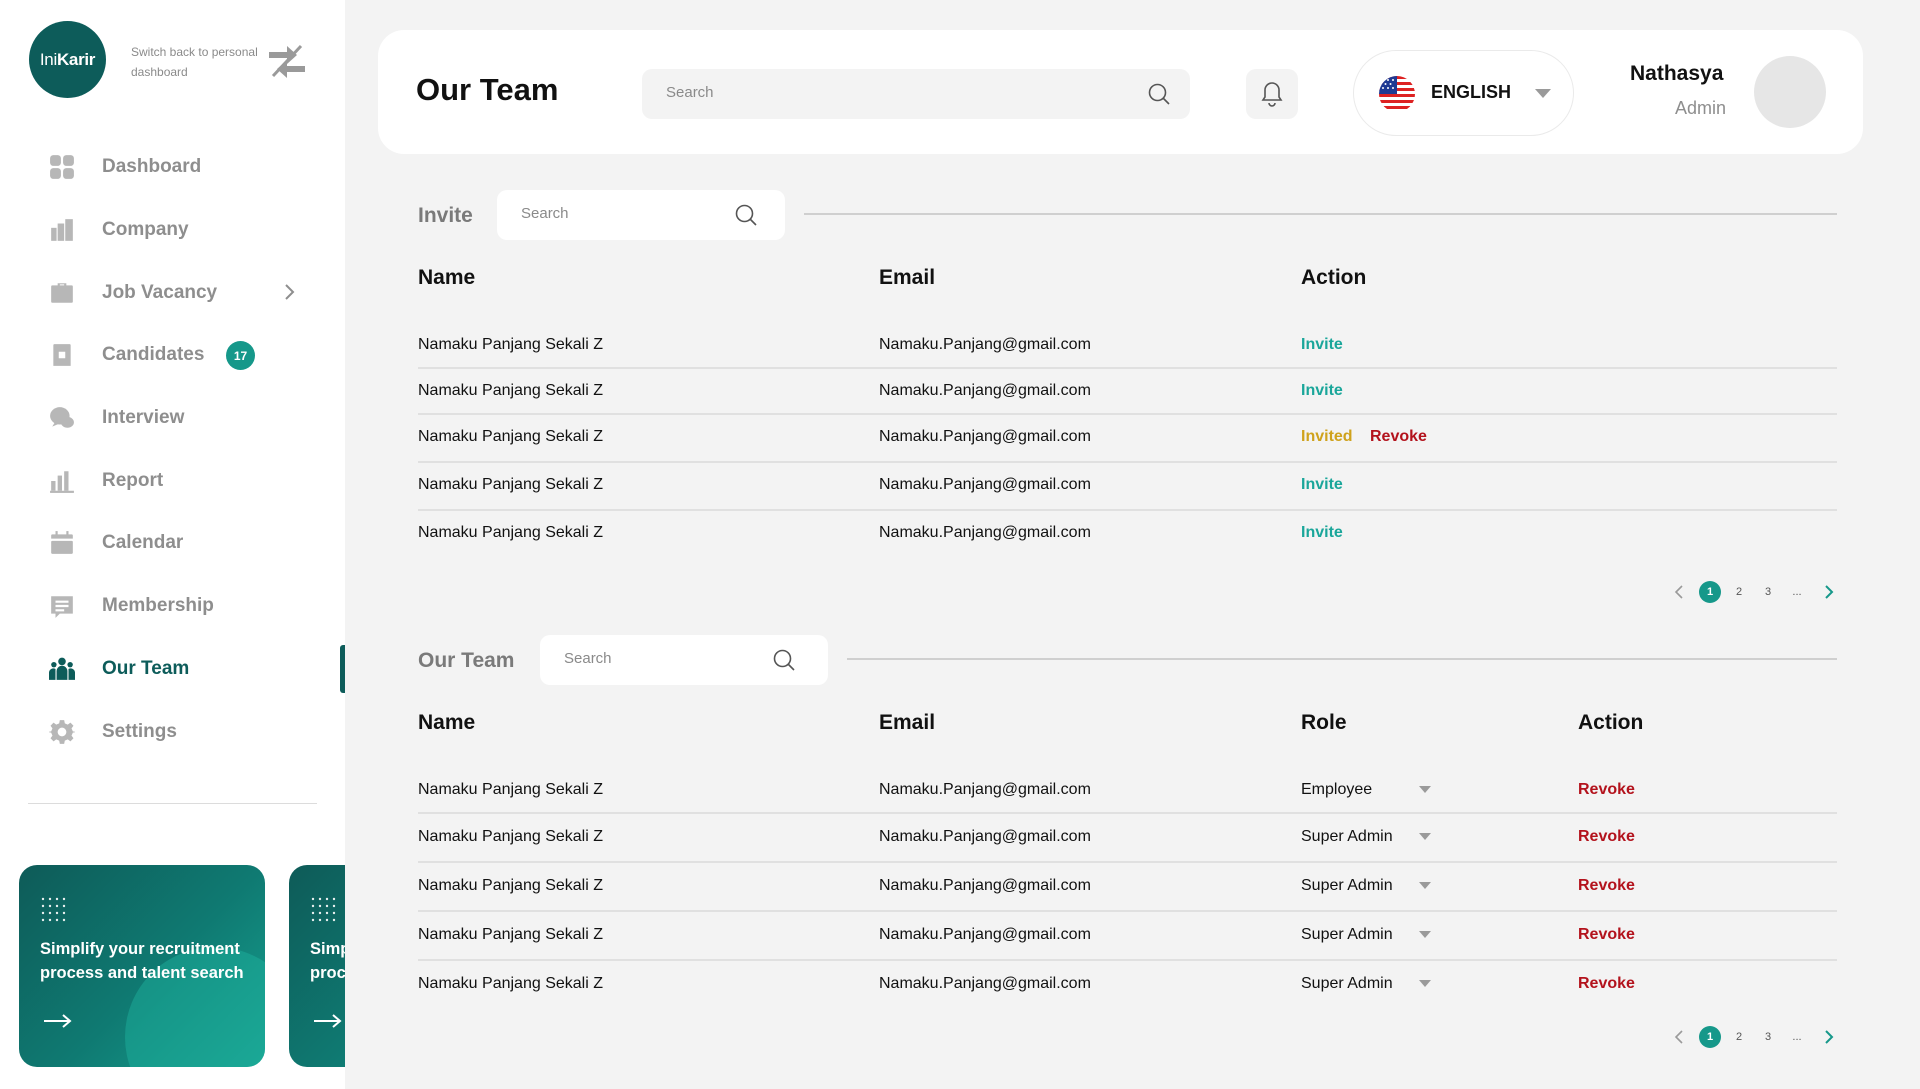 The image size is (1920, 1089). I want to click on invite-search, so click(641, 215).